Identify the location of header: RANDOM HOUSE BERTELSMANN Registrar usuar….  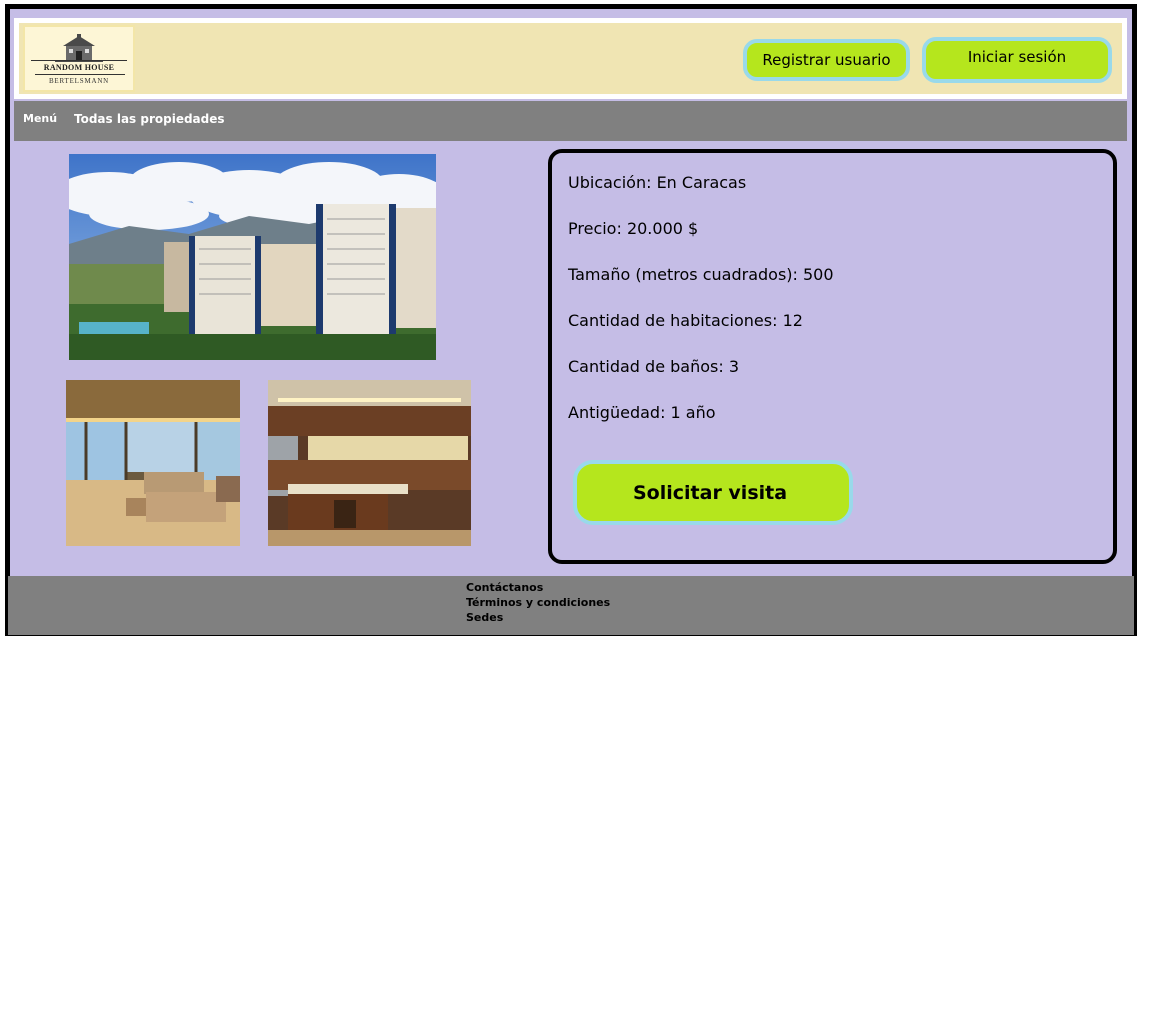
(570, 58).